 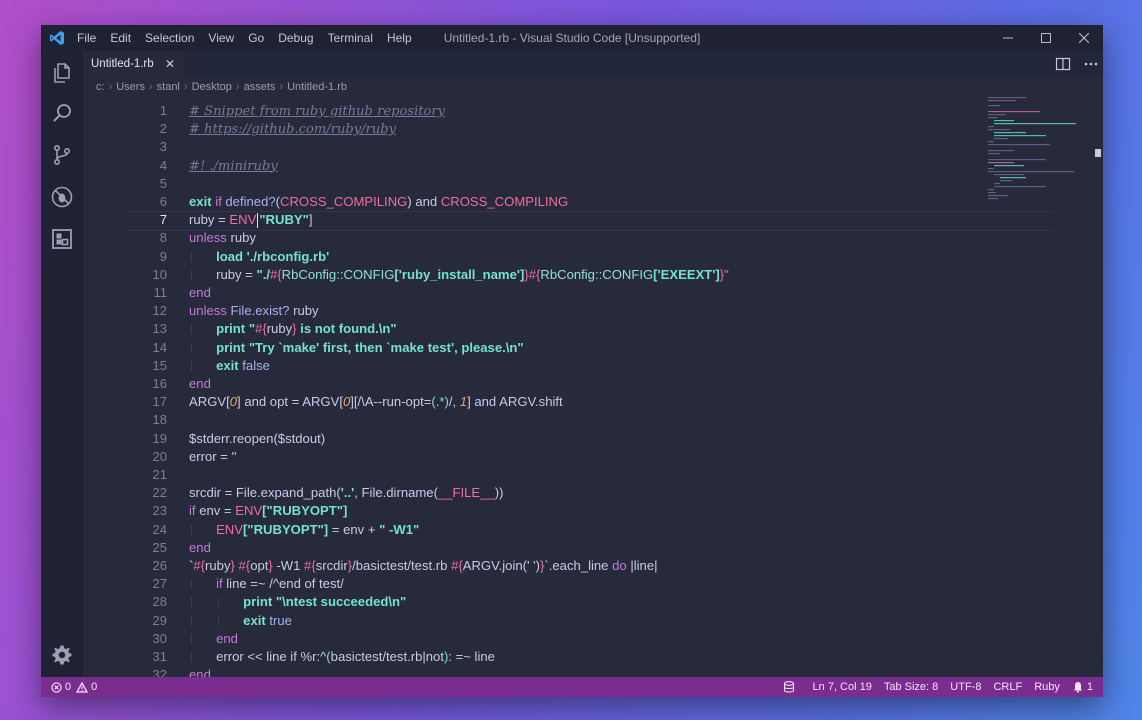 I want to click on search-icon, so click(x=62, y=113).